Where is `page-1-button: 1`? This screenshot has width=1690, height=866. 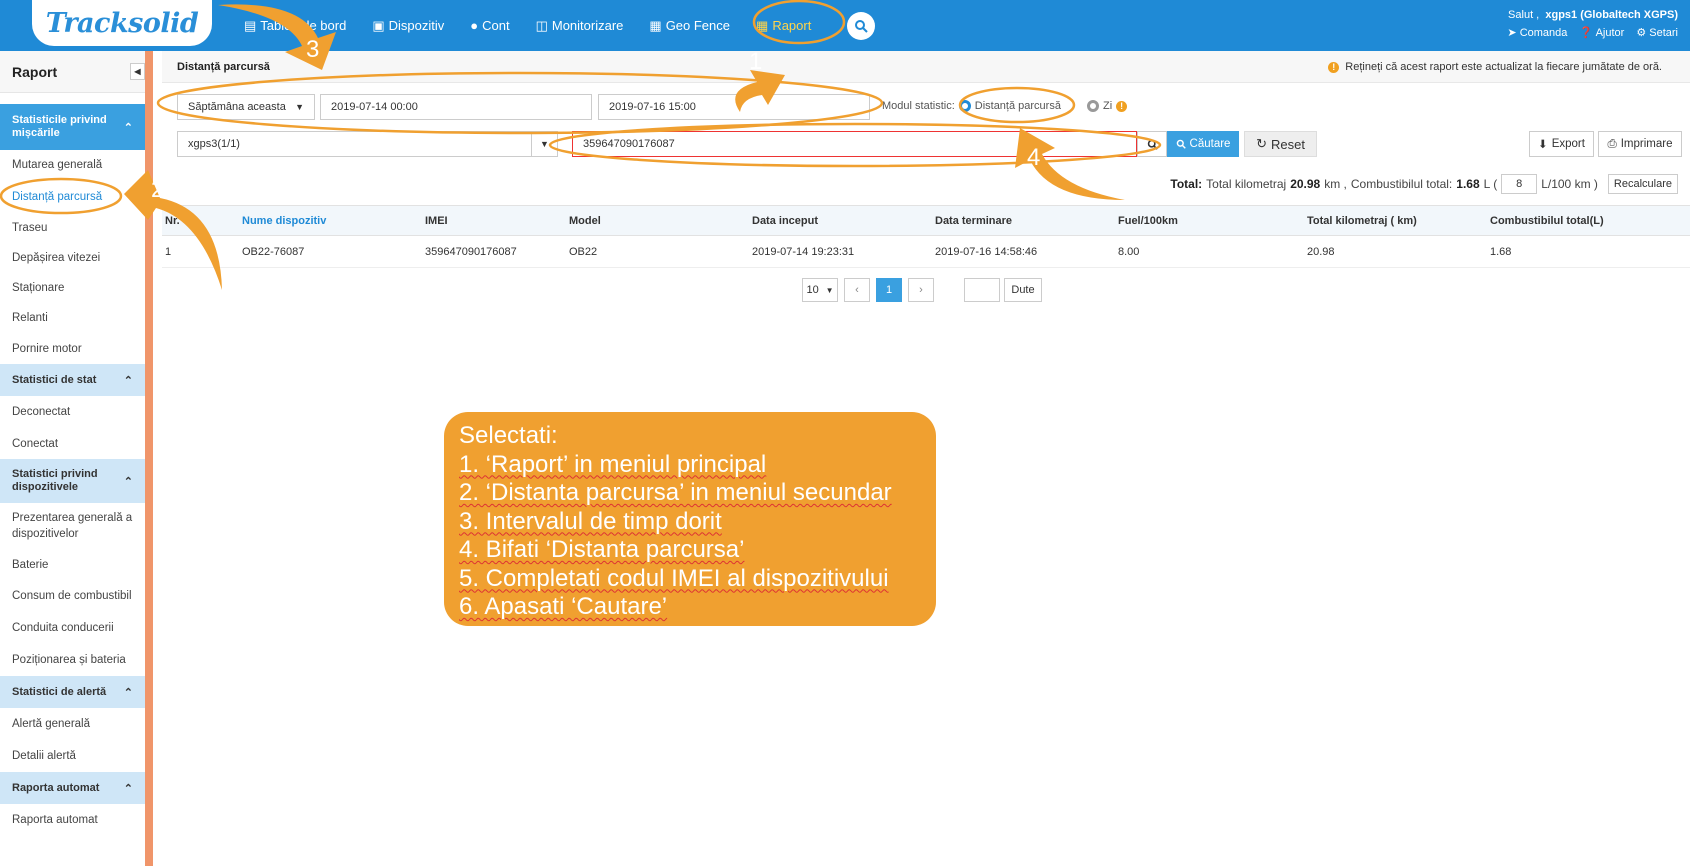 page-1-button: 1 is located at coordinates (889, 290).